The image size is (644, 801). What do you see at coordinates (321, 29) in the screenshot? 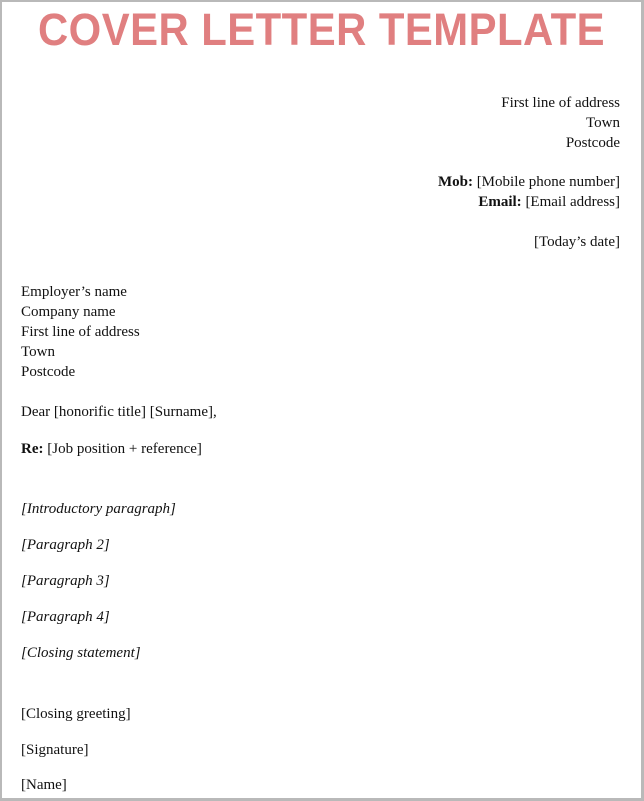
I see `document-title: COVER LETTER TEMPLATE` at bounding box center [321, 29].